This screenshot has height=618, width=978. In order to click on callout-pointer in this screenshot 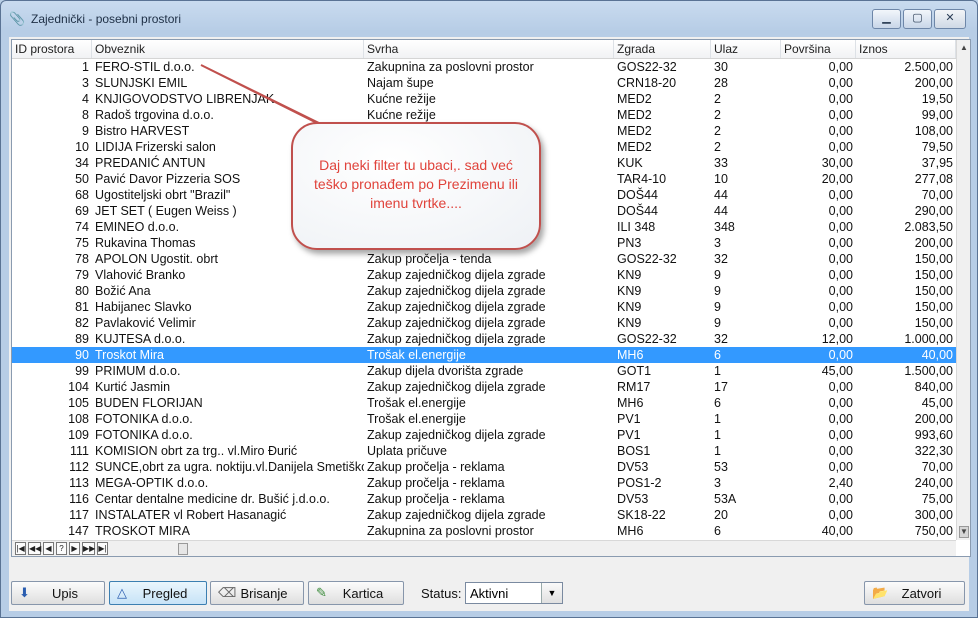, I will do `click(277, 103)`.